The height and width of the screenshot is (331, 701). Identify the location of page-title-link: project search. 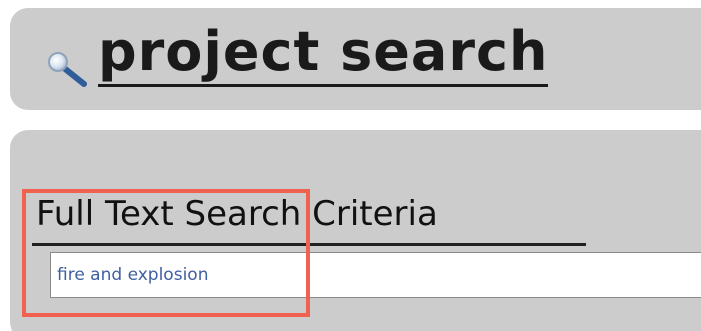
(323, 53).